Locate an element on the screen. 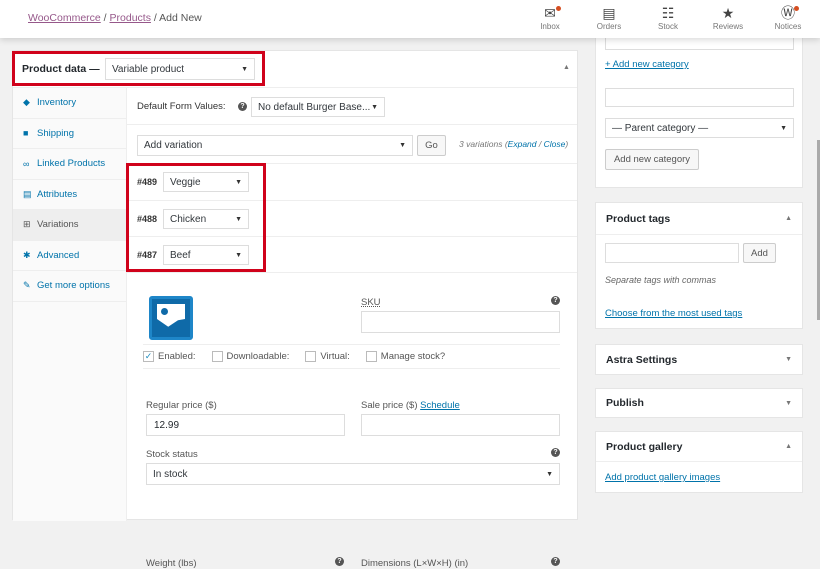  schedule-link: Schedule is located at coordinates (440, 405).